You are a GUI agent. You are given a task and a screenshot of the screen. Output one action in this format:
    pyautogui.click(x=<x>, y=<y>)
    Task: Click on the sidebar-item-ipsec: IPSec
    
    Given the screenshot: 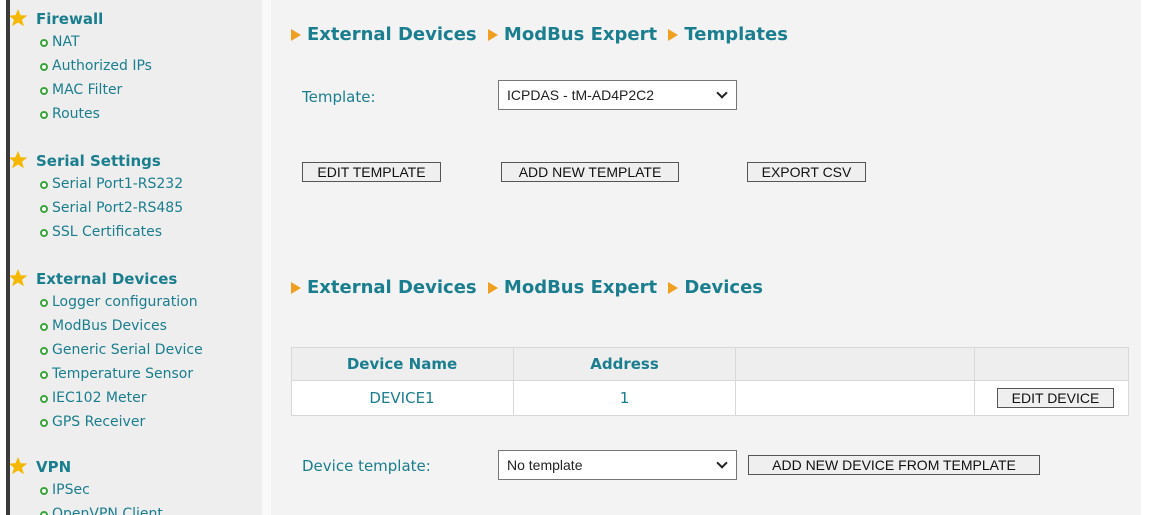 What is the action you would take?
    pyautogui.click(x=65, y=490)
    